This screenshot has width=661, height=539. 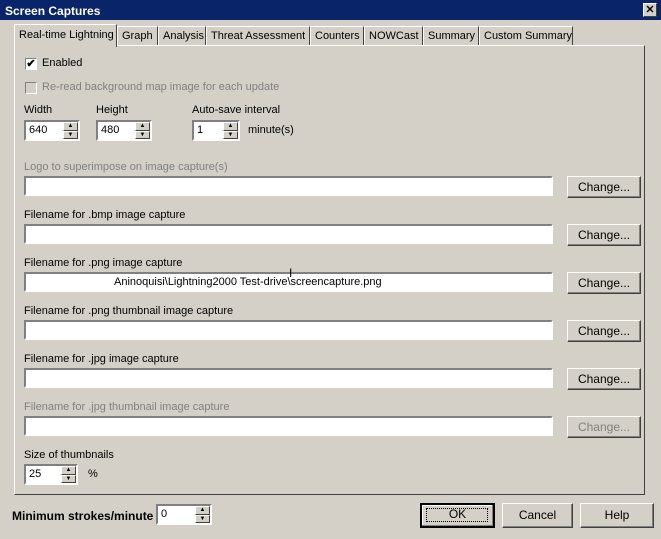 What do you see at coordinates (126, 167) in the screenshot?
I see `logo-label: Logo to superimpose on image capture(s)` at bounding box center [126, 167].